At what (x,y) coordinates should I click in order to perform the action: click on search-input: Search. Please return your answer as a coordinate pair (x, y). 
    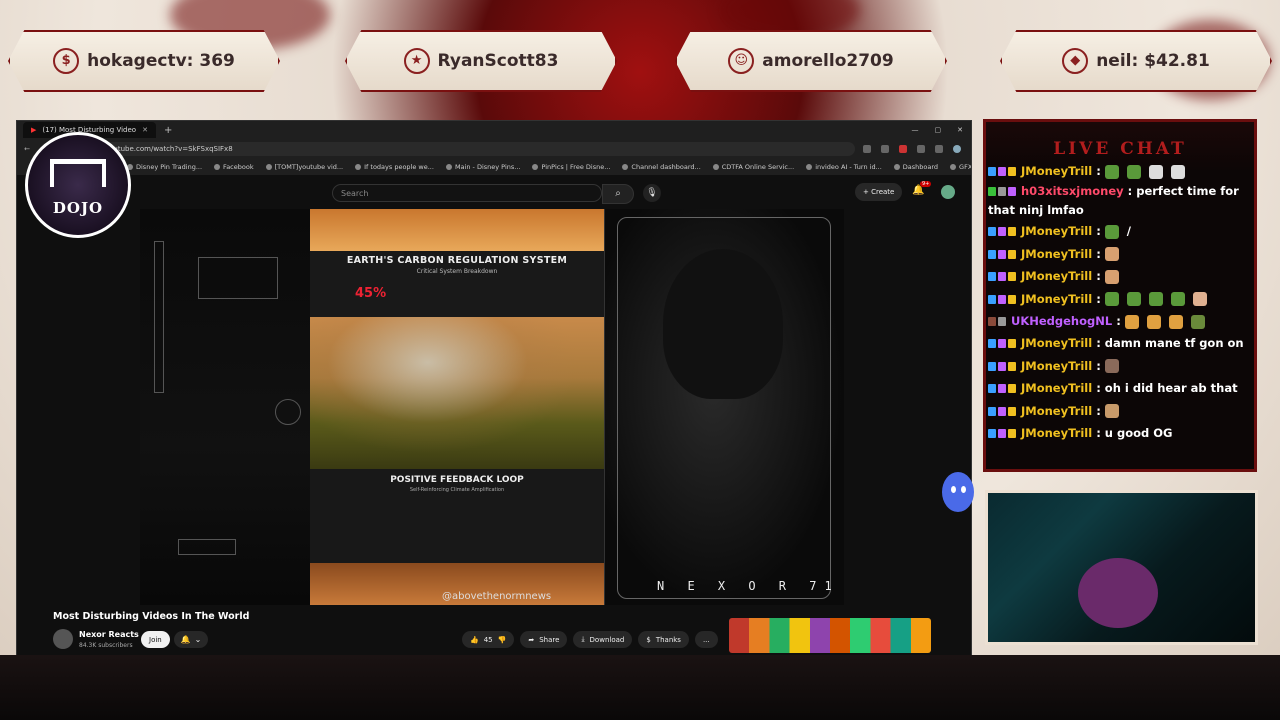
    Looking at the image, I should click on (467, 193).